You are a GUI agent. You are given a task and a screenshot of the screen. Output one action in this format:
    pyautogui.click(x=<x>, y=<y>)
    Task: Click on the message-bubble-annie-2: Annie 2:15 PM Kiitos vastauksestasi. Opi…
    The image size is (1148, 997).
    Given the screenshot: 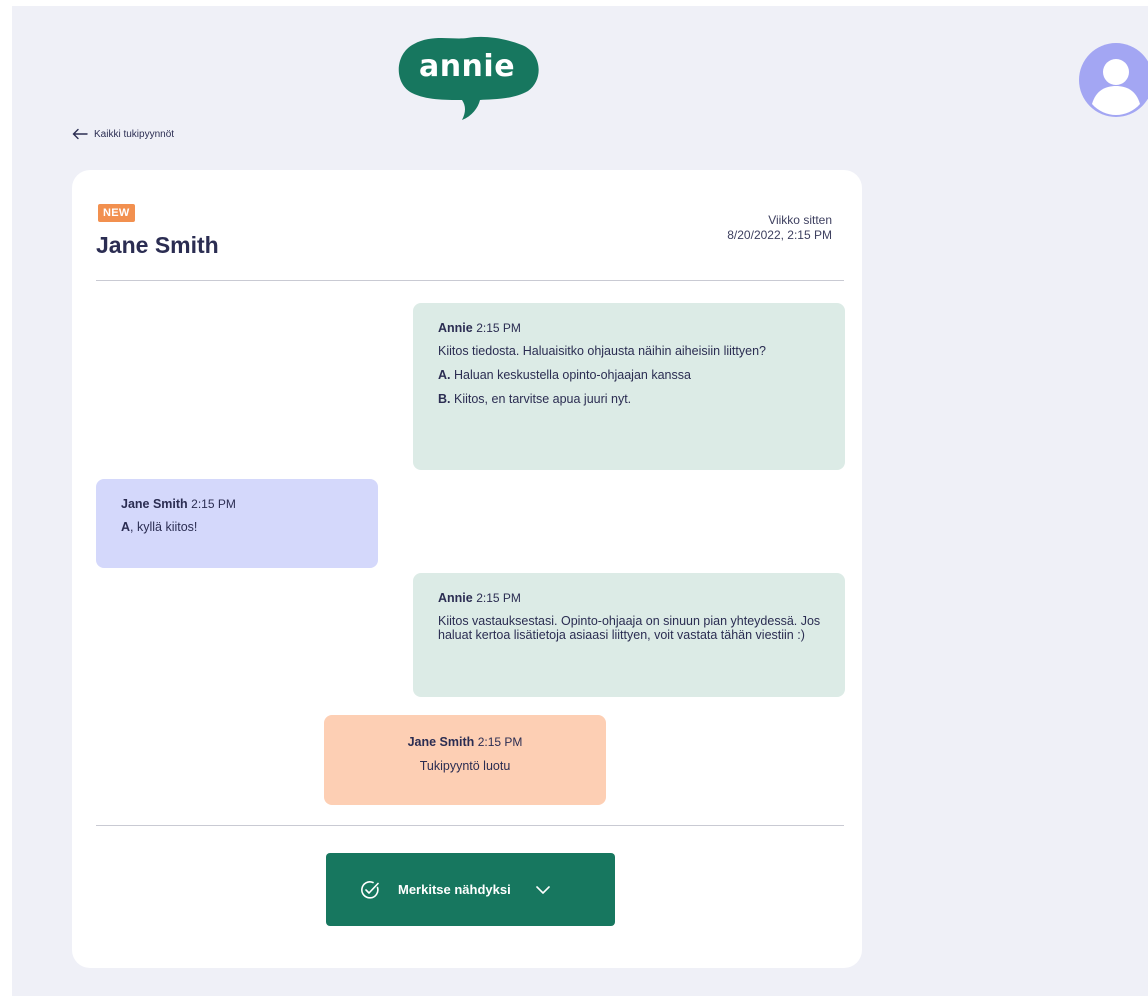 What is the action you would take?
    pyautogui.click(x=629, y=635)
    